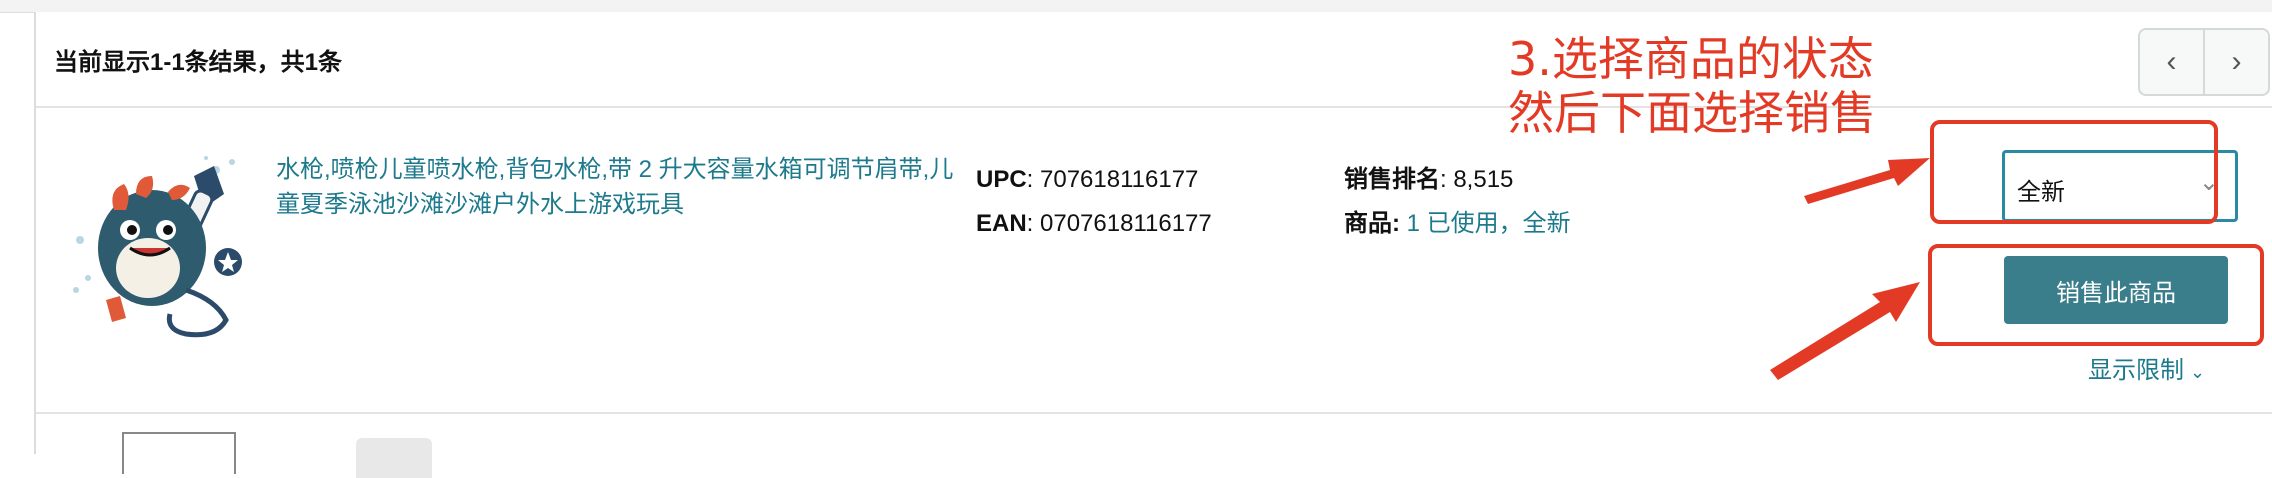 This screenshot has height=478, width=2272. What do you see at coordinates (1850, 269) in the screenshot?
I see `annotation-arrows` at bounding box center [1850, 269].